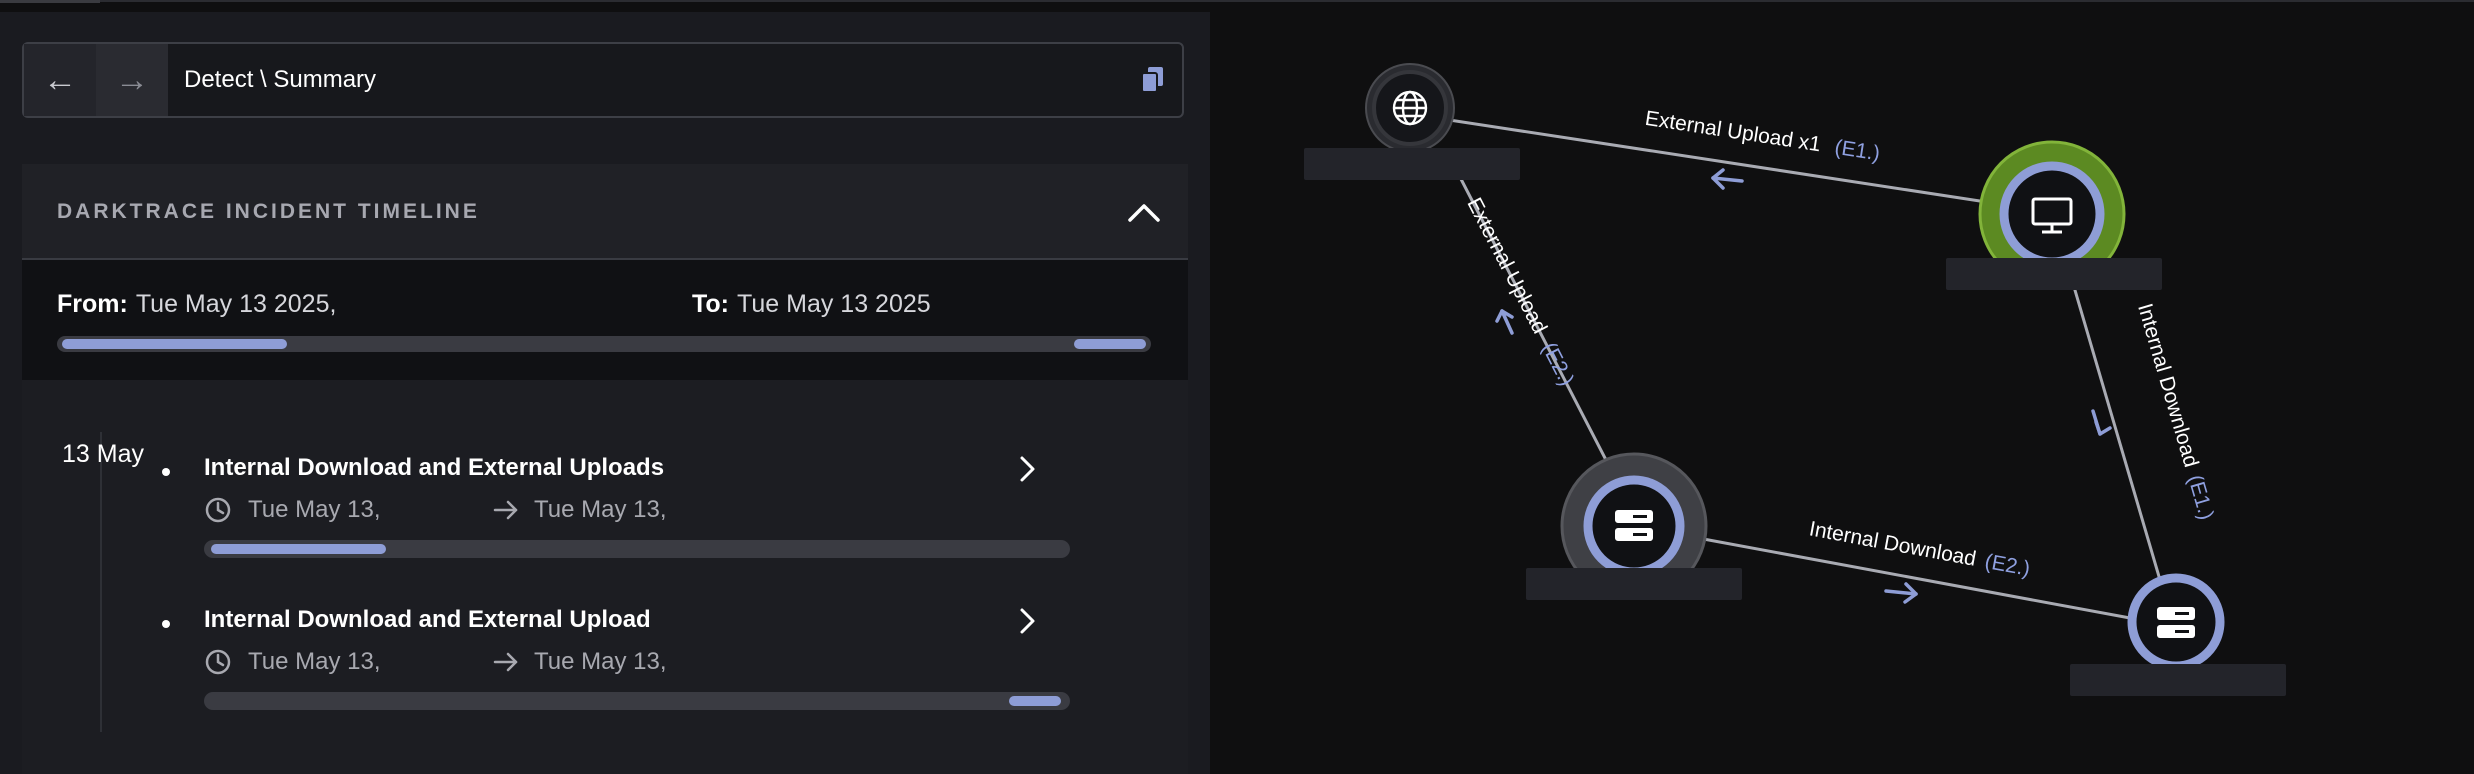 This screenshot has width=2474, height=774. I want to click on breadcrumb-path: Detect \ Summary, so click(280, 79).